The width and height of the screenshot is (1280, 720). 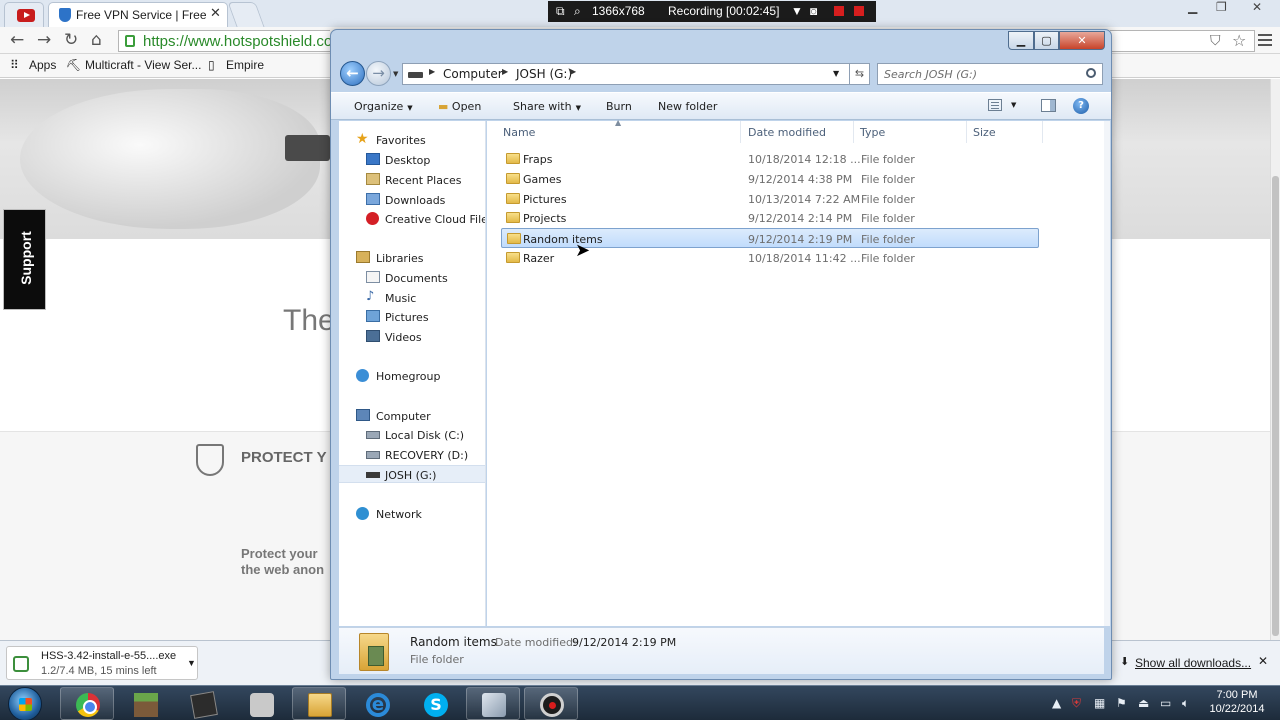 What do you see at coordinates (412, 180) in the screenshot?
I see `nav-recent-places: Recent Places` at bounding box center [412, 180].